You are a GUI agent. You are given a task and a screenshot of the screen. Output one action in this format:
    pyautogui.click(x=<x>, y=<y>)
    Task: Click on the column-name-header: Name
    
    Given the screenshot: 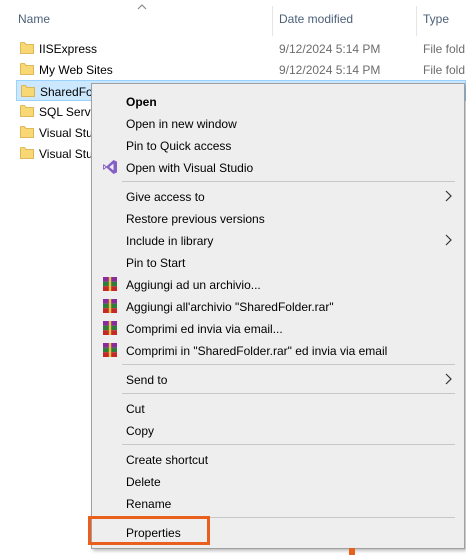 What is the action you would take?
    pyautogui.click(x=34, y=19)
    